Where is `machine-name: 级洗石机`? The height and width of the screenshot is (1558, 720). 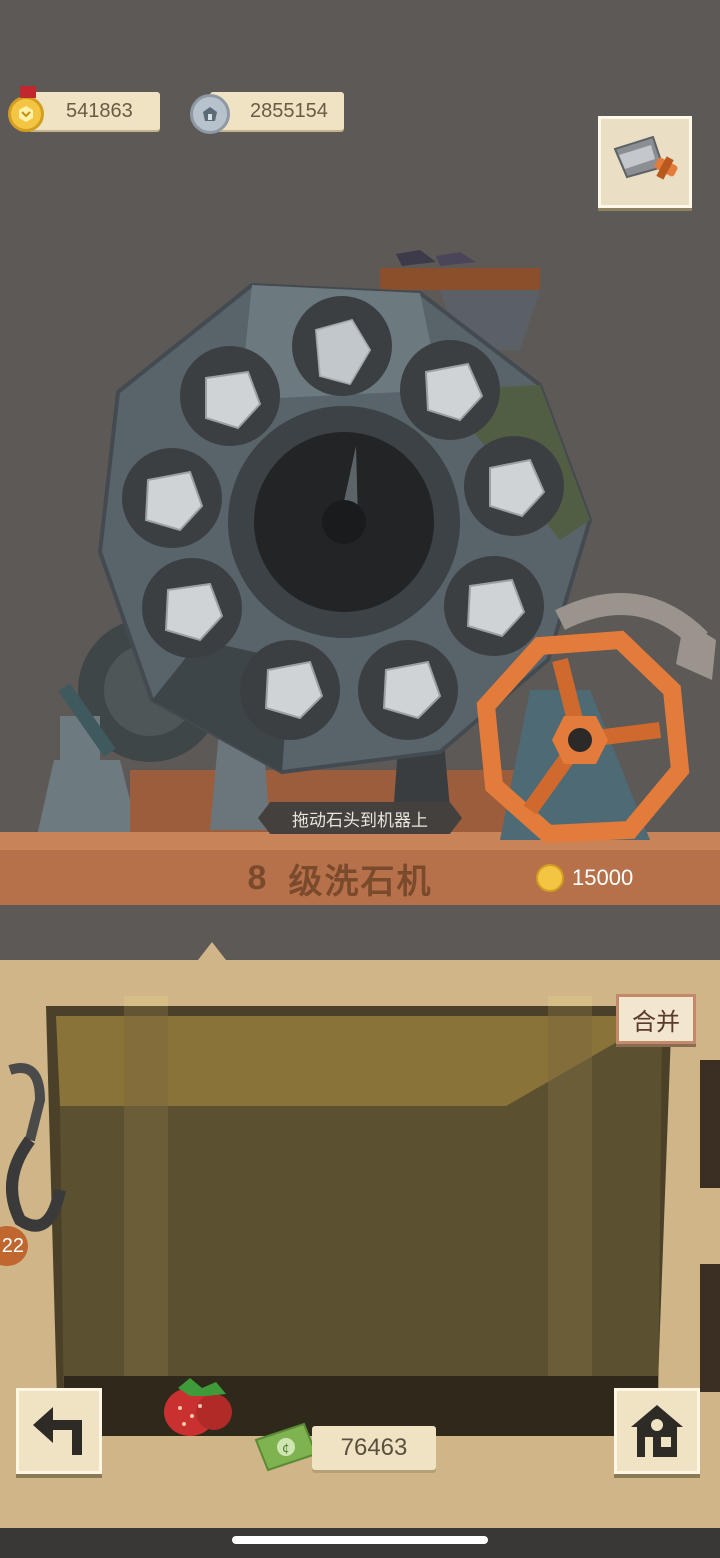 machine-name: 级洗石机 is located at coordinates (360, 881).